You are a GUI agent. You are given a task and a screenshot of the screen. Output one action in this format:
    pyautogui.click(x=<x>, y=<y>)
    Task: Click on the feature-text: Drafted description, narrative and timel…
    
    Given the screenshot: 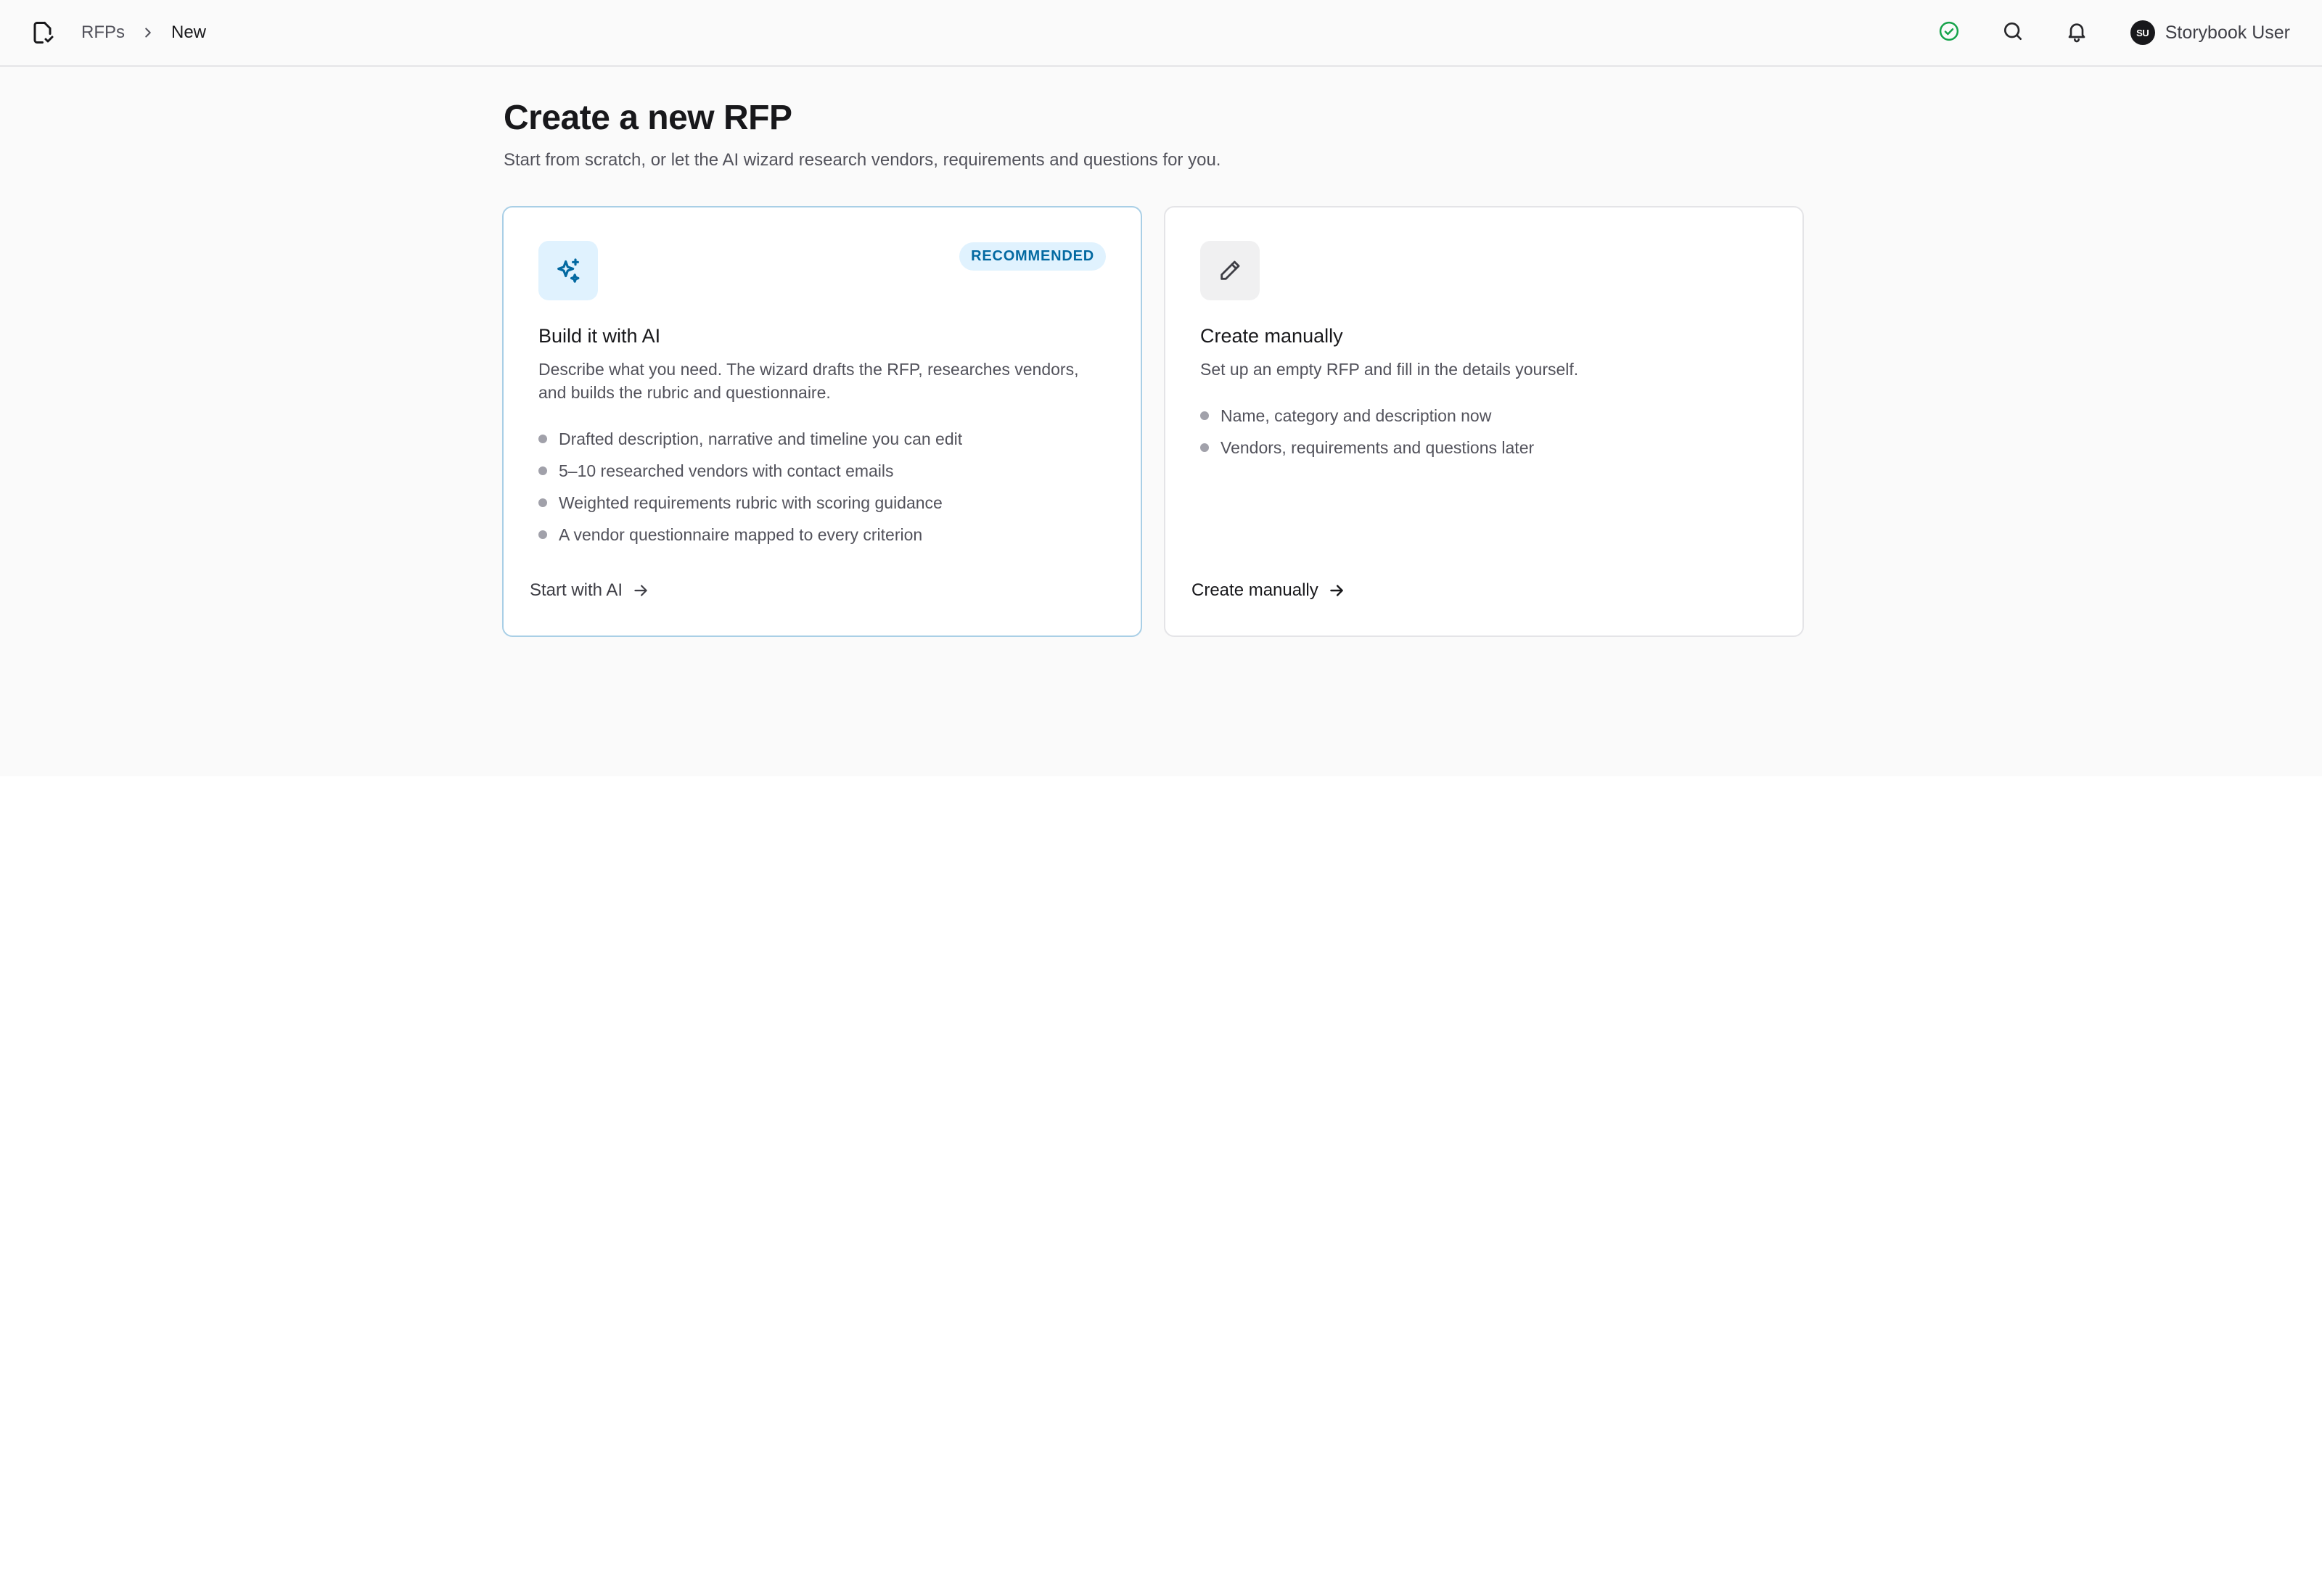 What is the action you would take?
    pyautogui.click(x=761, y=439)
    